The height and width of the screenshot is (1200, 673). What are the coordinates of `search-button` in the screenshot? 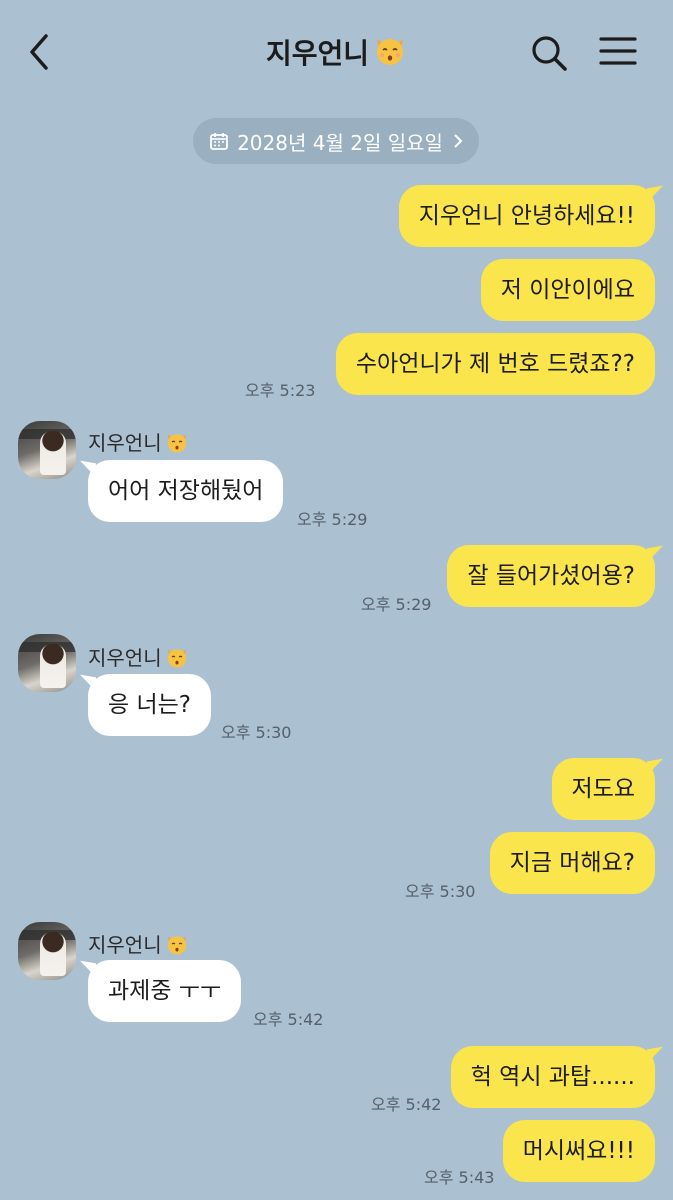 It's located at (549, 53).